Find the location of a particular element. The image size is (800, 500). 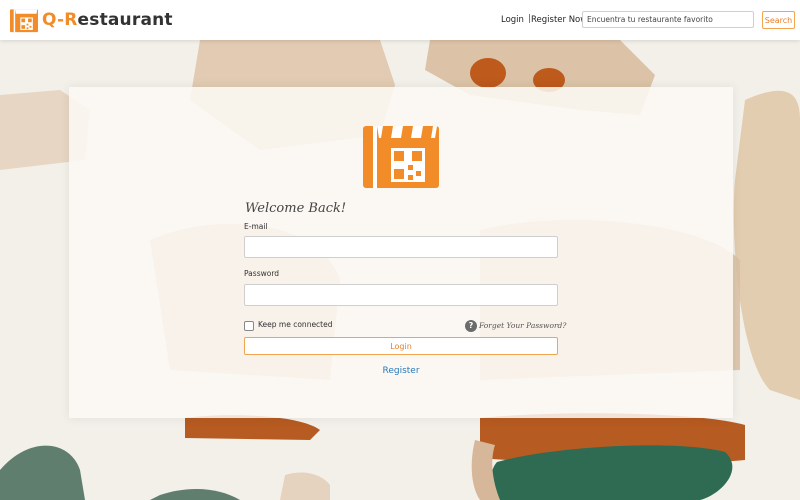

email-label: E-mail is located at coordinates (256, 226).